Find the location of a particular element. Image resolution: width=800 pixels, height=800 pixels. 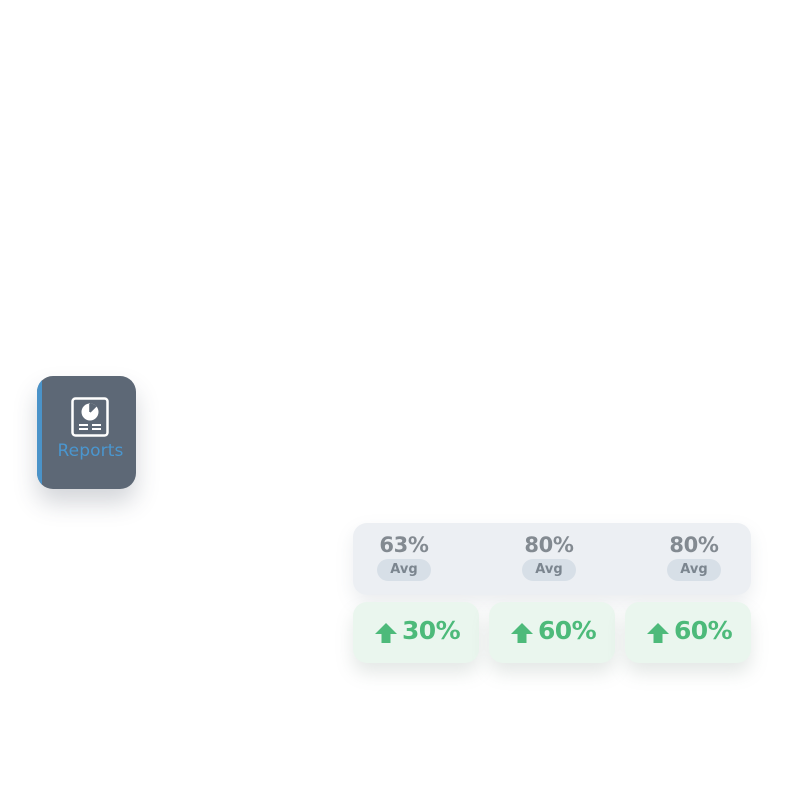

change-card: 30% is located at coordinates (416, 632).